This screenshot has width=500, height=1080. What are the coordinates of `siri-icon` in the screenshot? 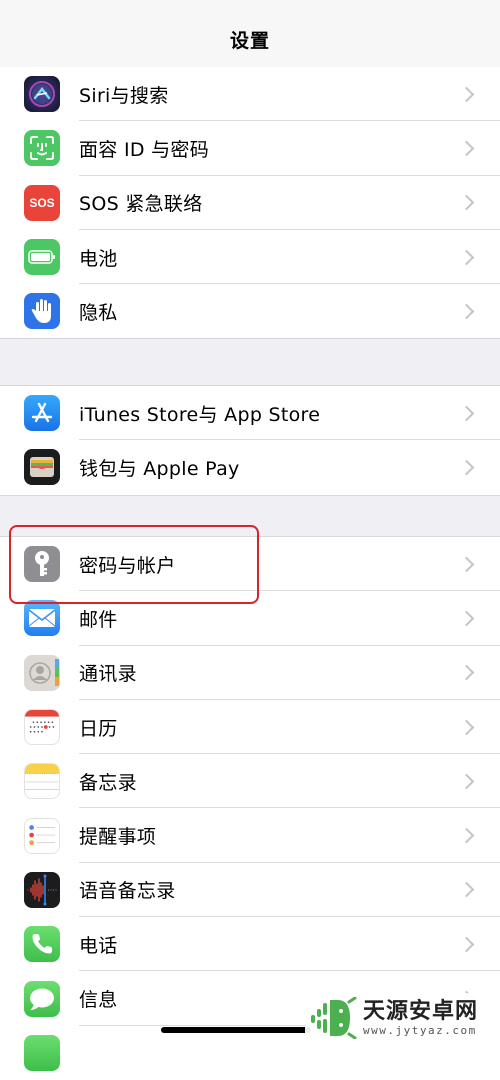 It's located at (42, 94).